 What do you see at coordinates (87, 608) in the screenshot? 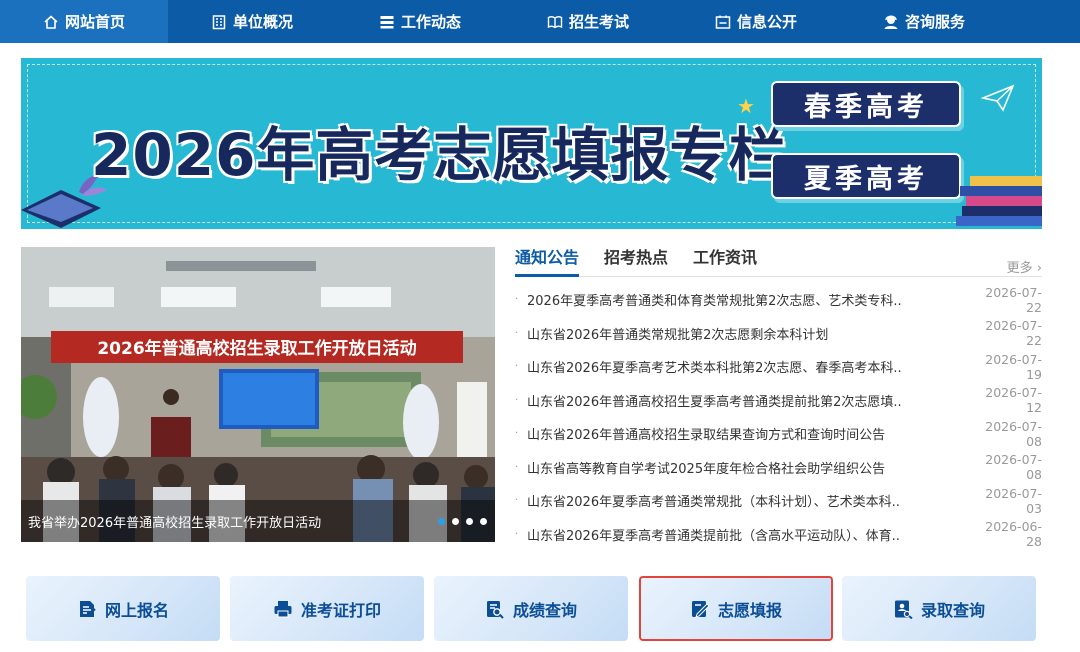
I see `register-icon` at bounding box center [87, 608].